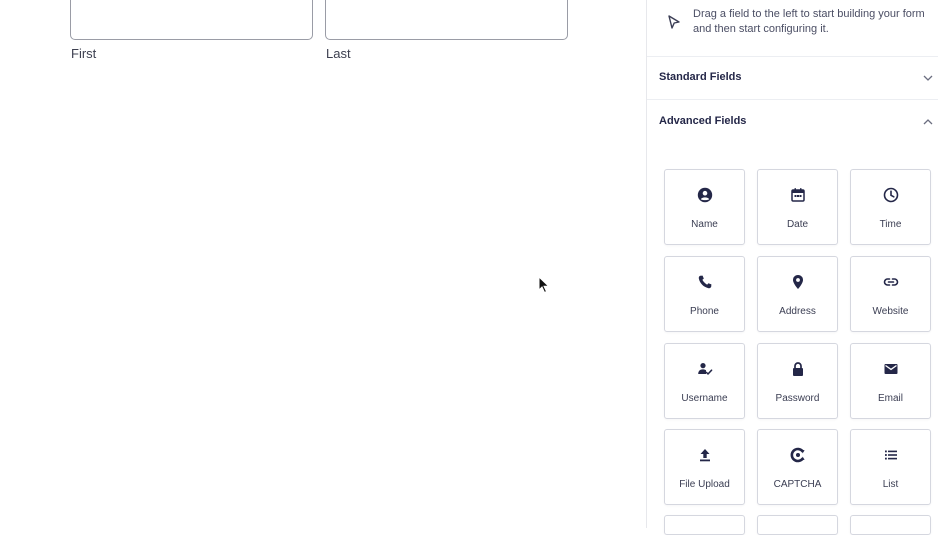 This screenshot has height=535, width=938. Describe the element at coordinates (890, 484) in the screenshot. I see `field-tile-label: List` at that location.